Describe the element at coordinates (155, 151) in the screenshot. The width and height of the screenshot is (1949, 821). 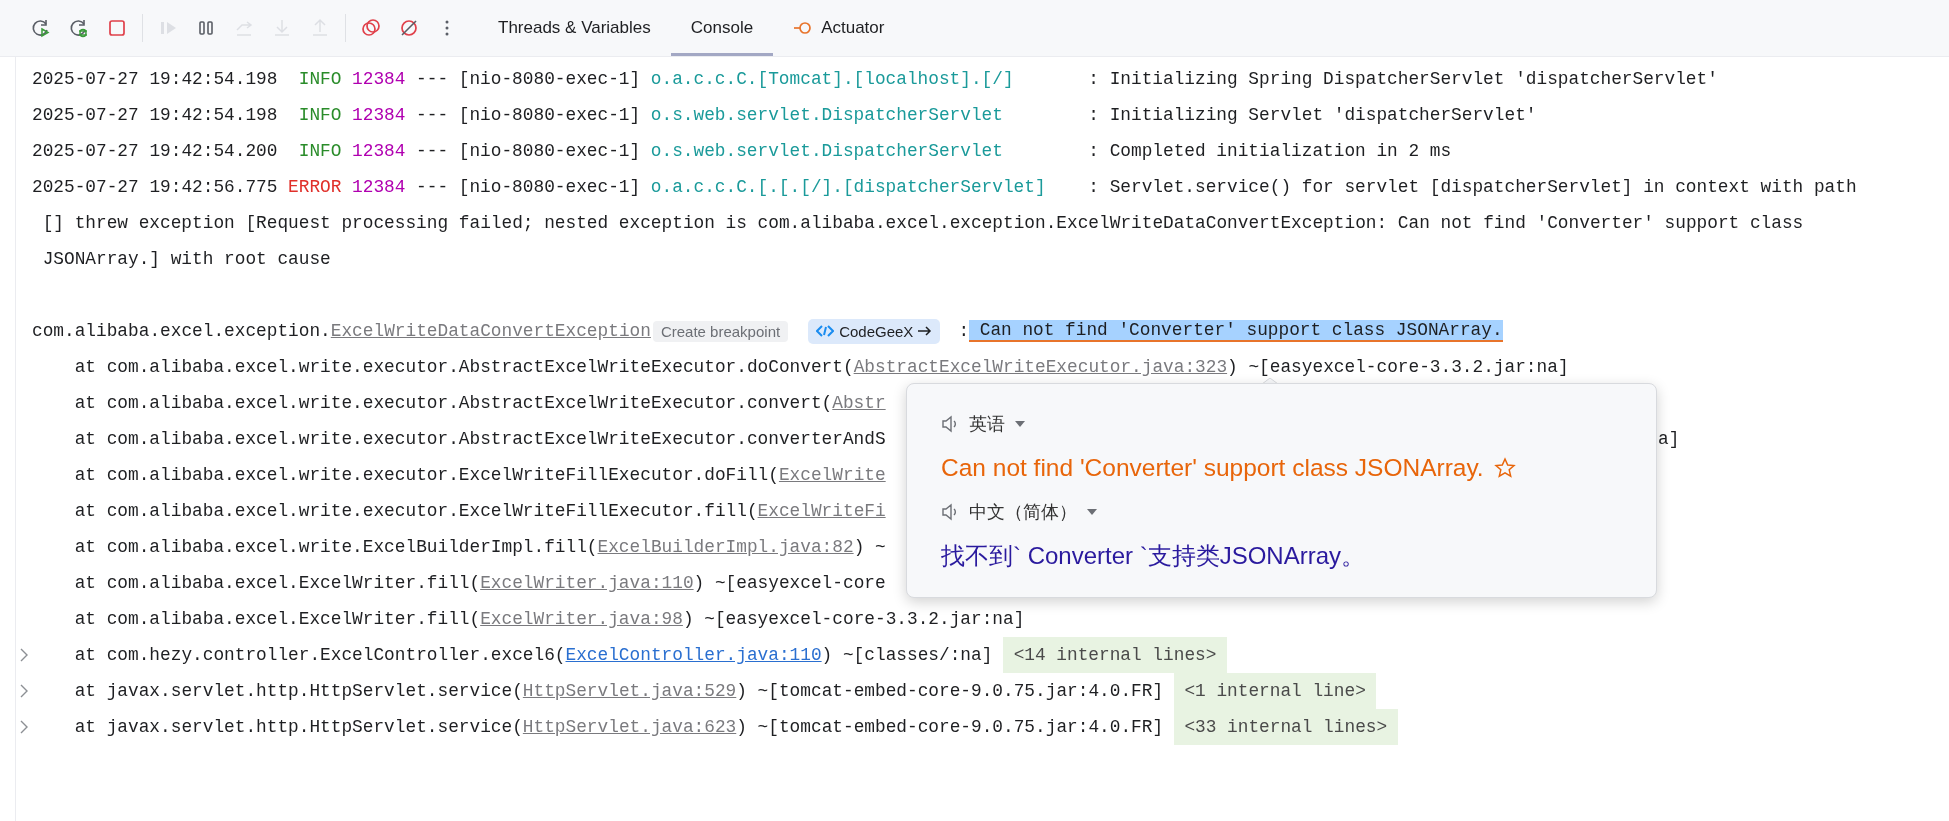
I see `timestamp: 2025-07-27 19:42:54.200` at that location.